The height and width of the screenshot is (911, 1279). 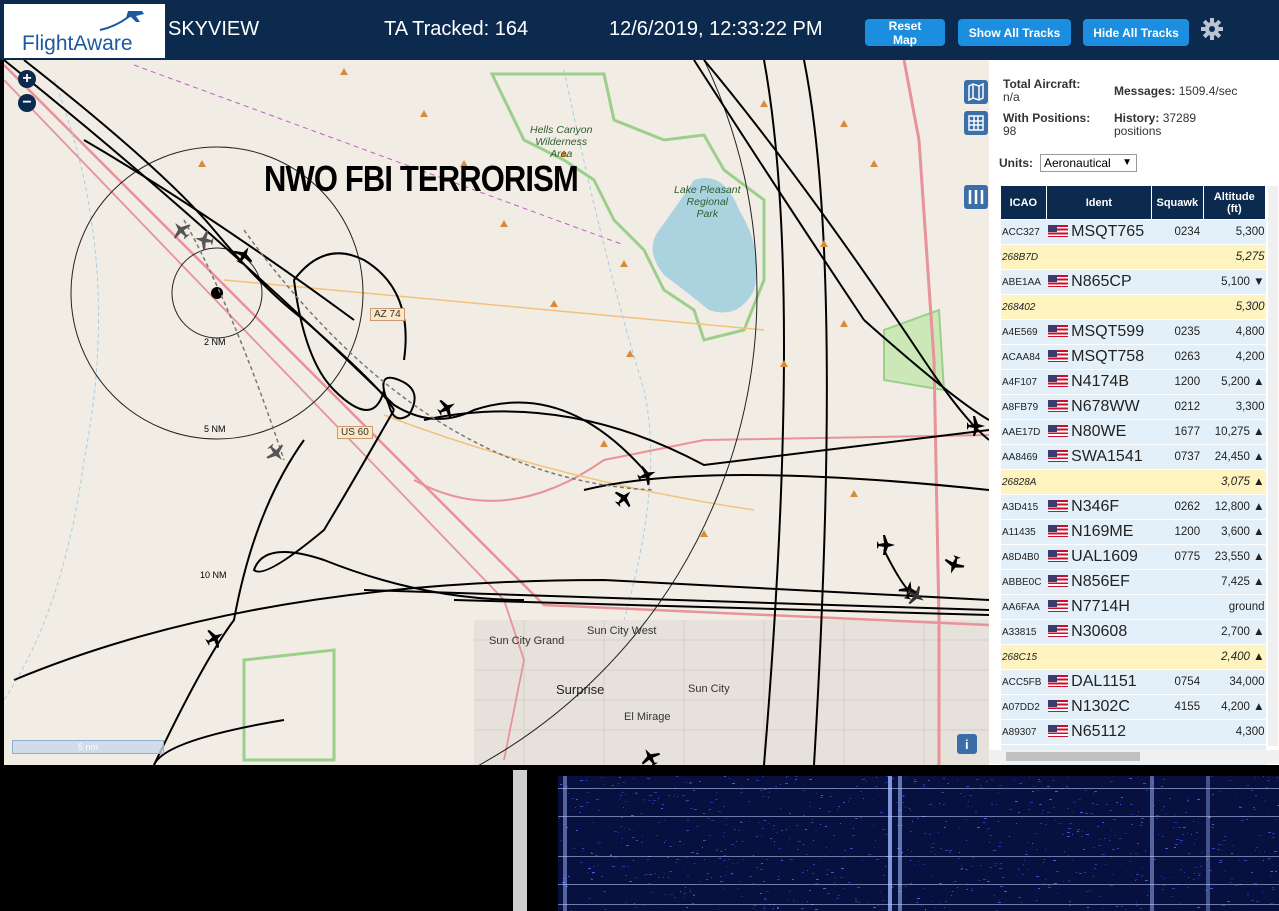 I want to click on aircraft-row: A89307 N65112 4,300, so click(x=1133, y=732).